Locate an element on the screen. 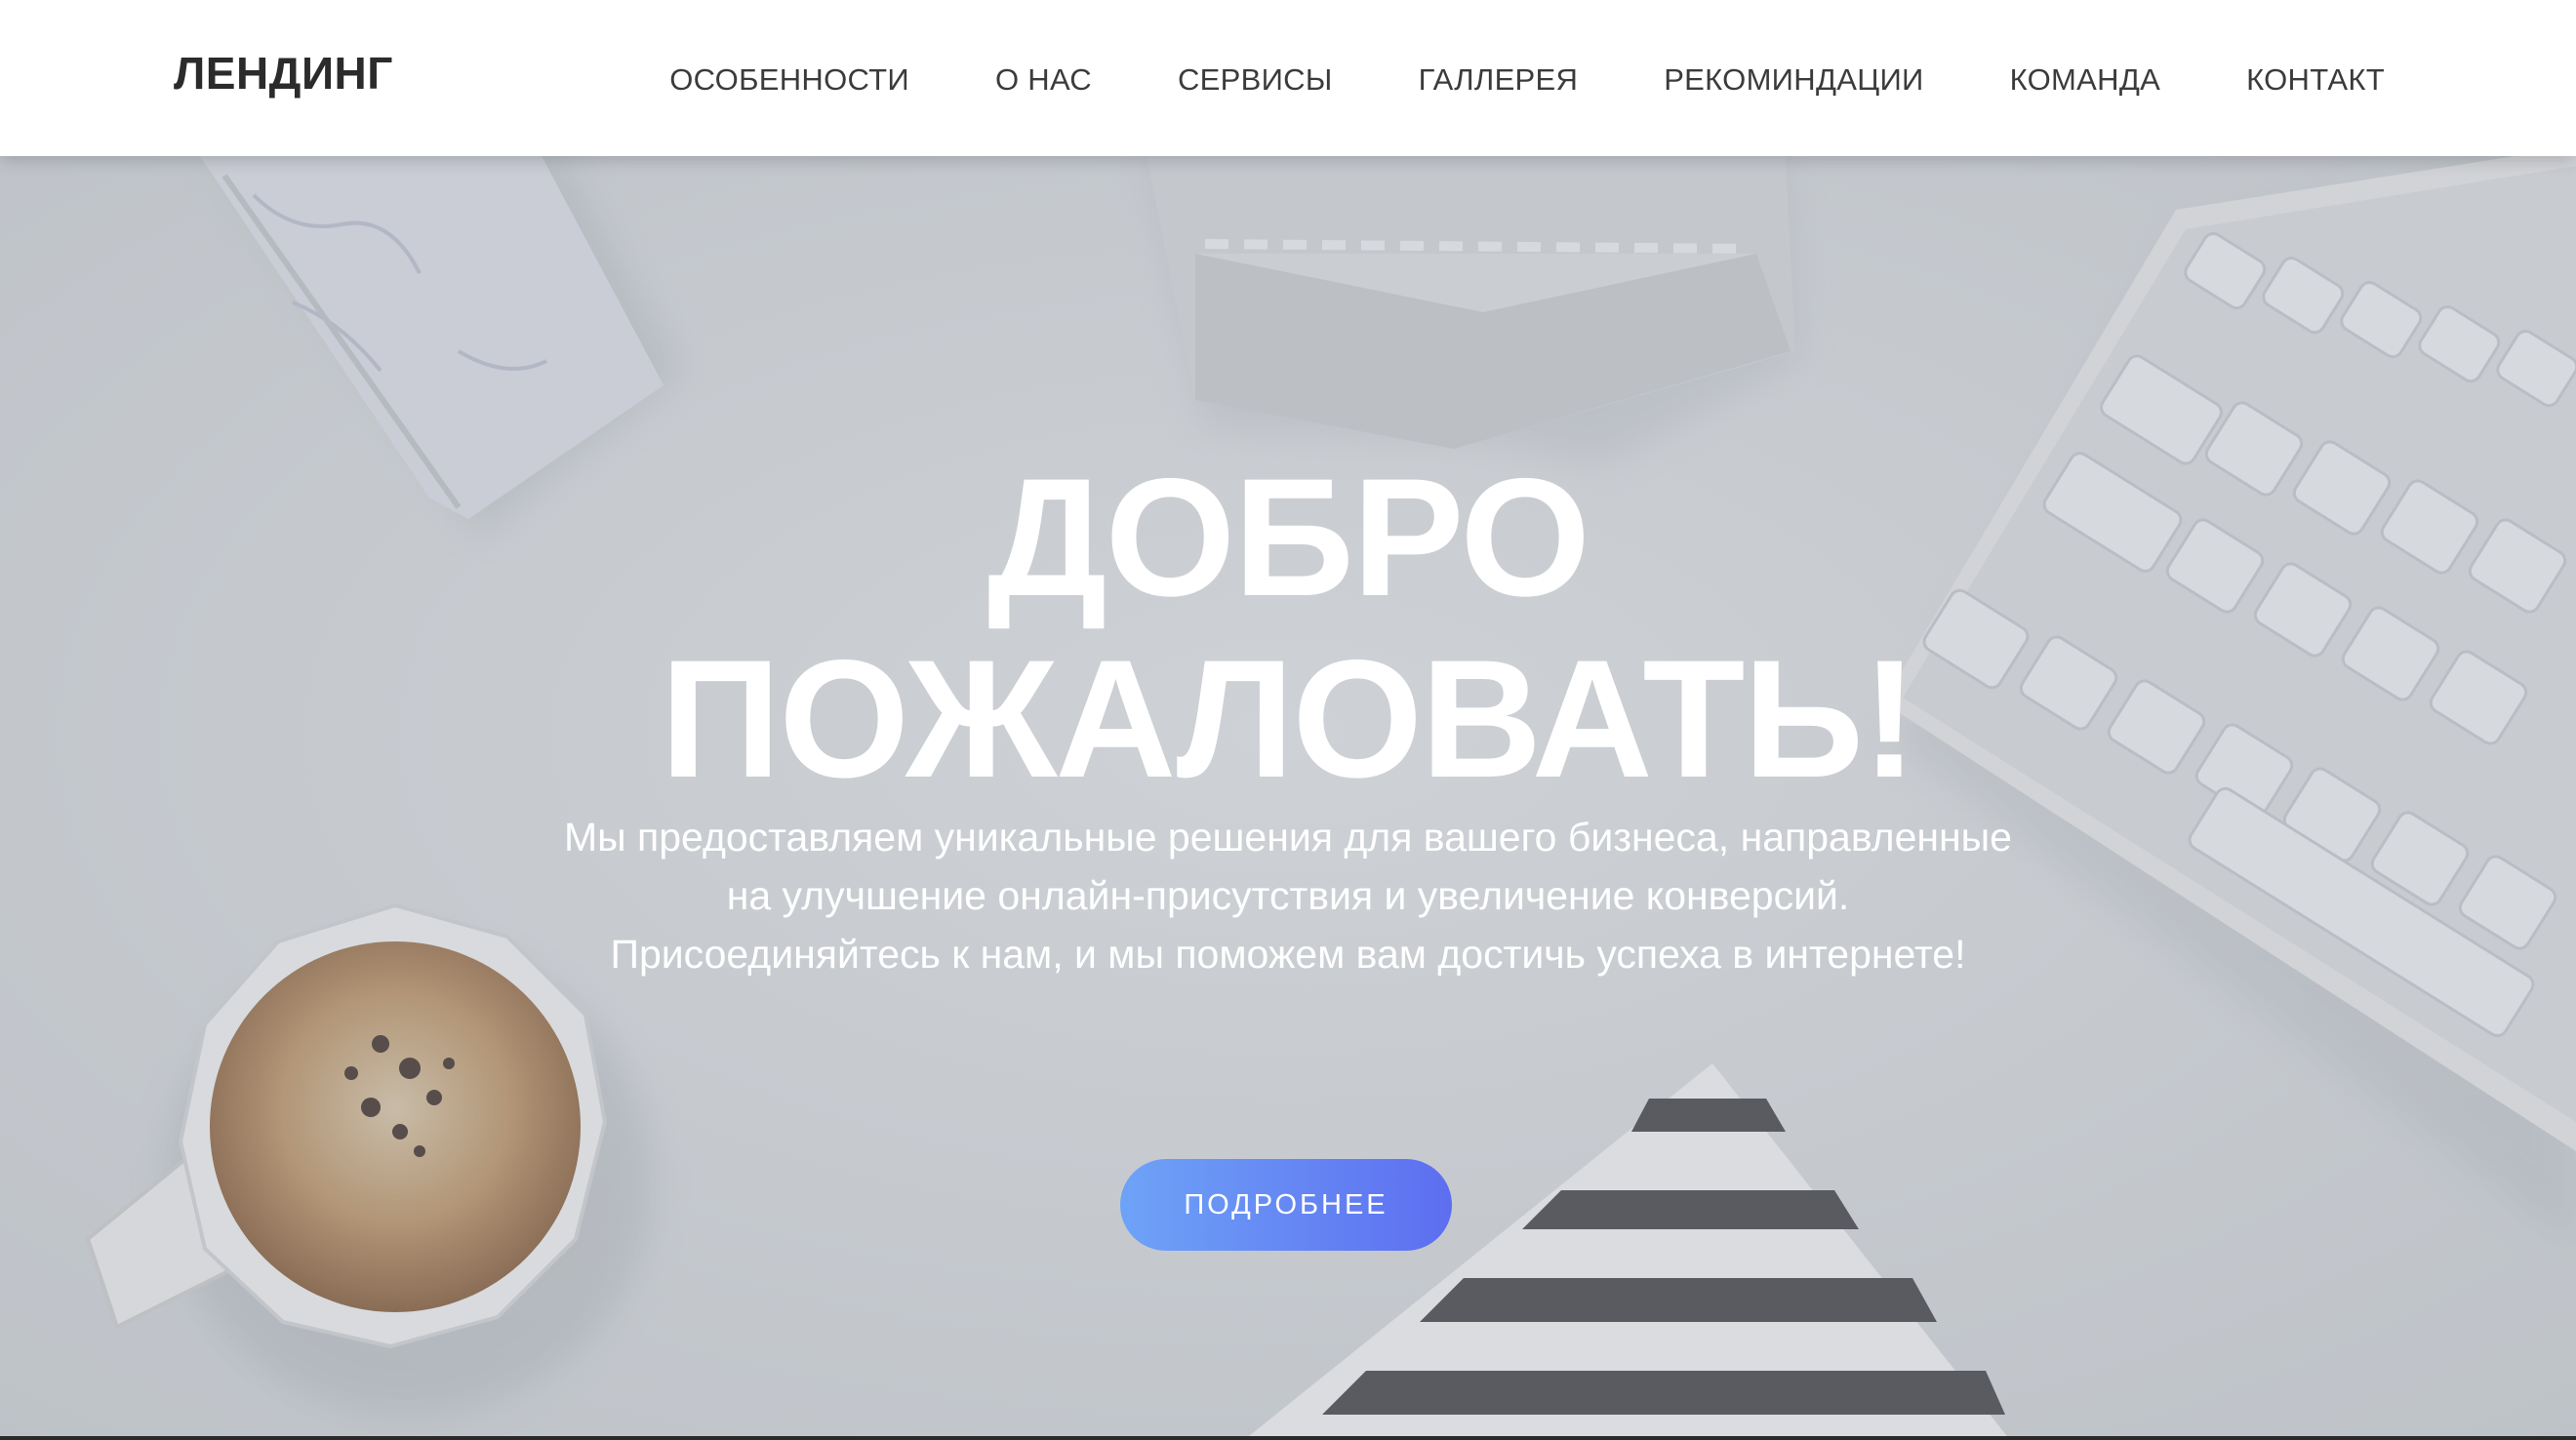  nav-link-about: О НАС is located at coordinates (1043, 80).